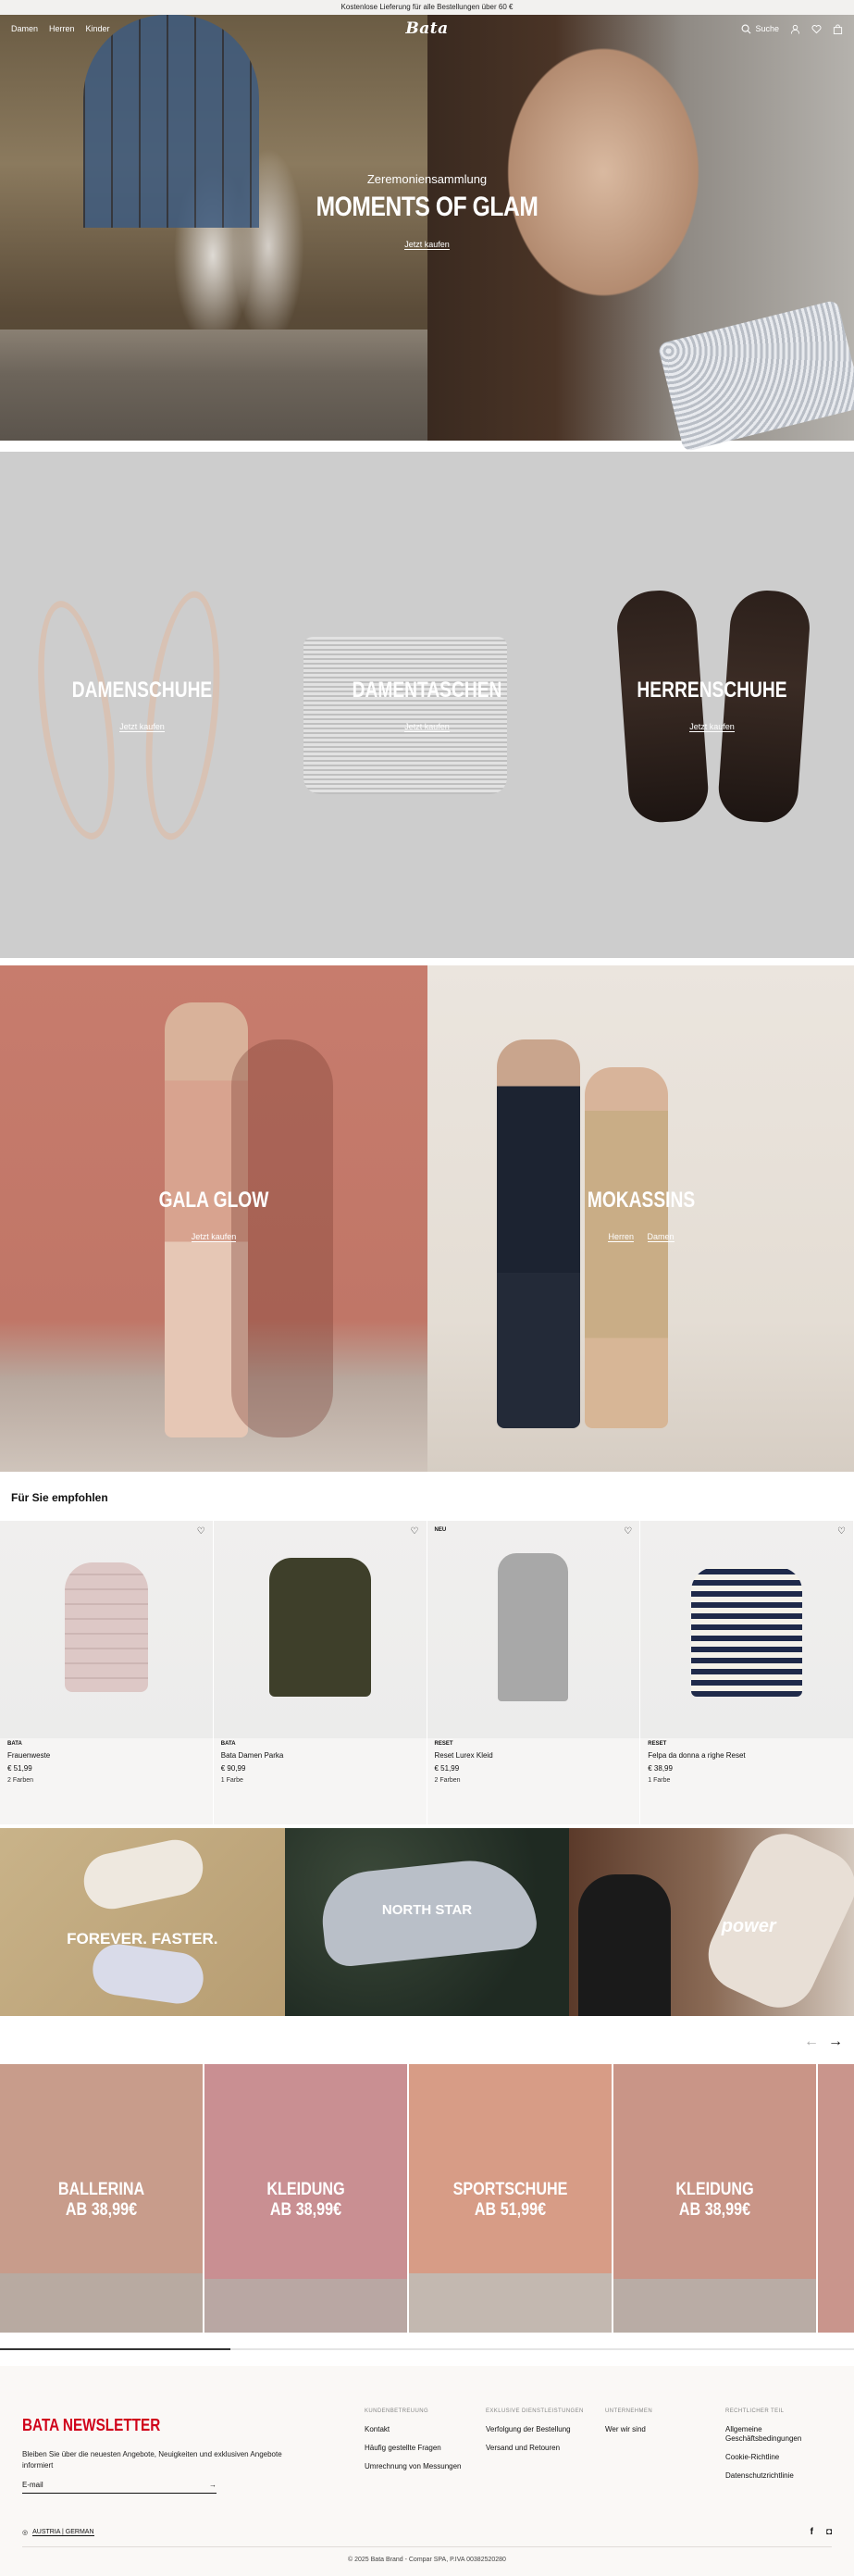 This screenshot has height=2576, width=854. I want to click on product-price: € 51,99, so click(447, 1768).